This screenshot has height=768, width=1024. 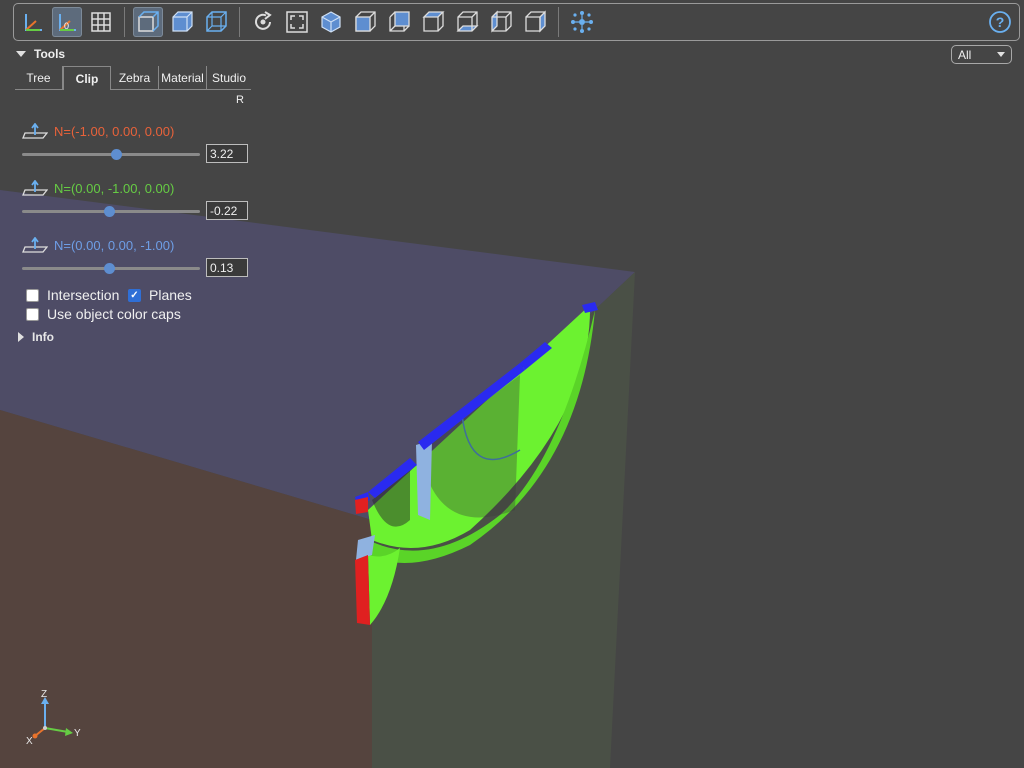 I want to click on help-label: ?, so click(x=1000, y=22).